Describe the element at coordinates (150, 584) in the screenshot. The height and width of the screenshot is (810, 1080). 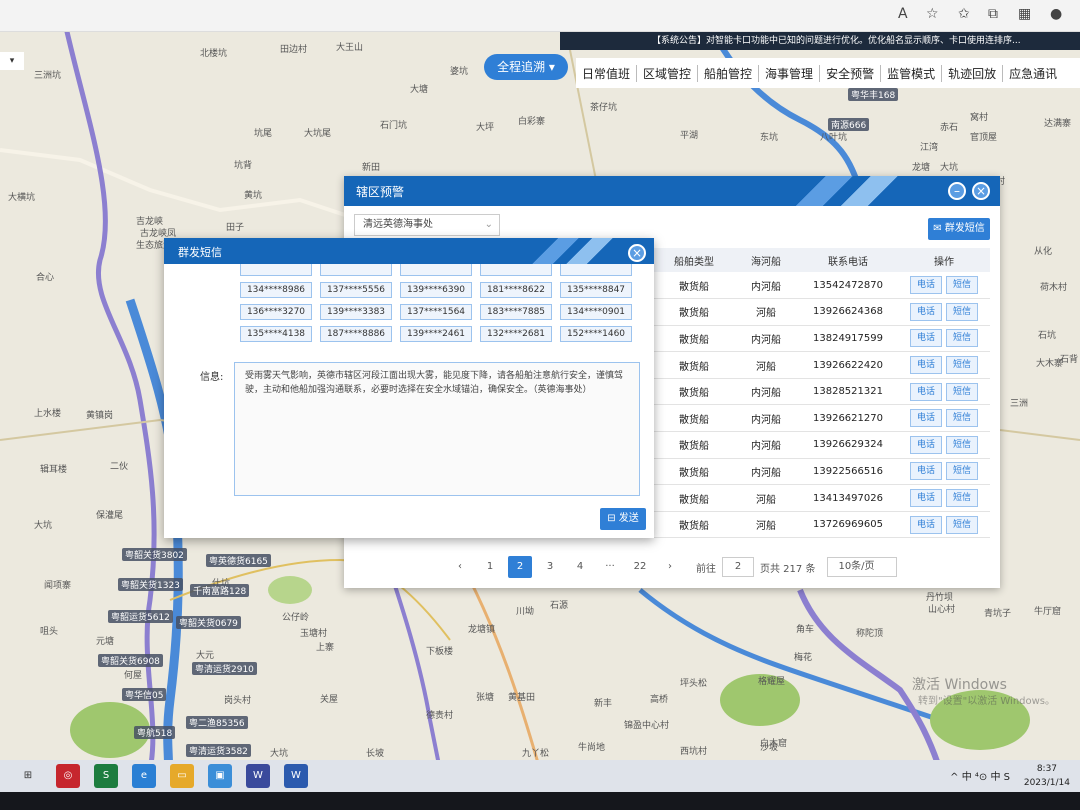
I see `ship-marker-label: 粤韶关货1323` at that location.